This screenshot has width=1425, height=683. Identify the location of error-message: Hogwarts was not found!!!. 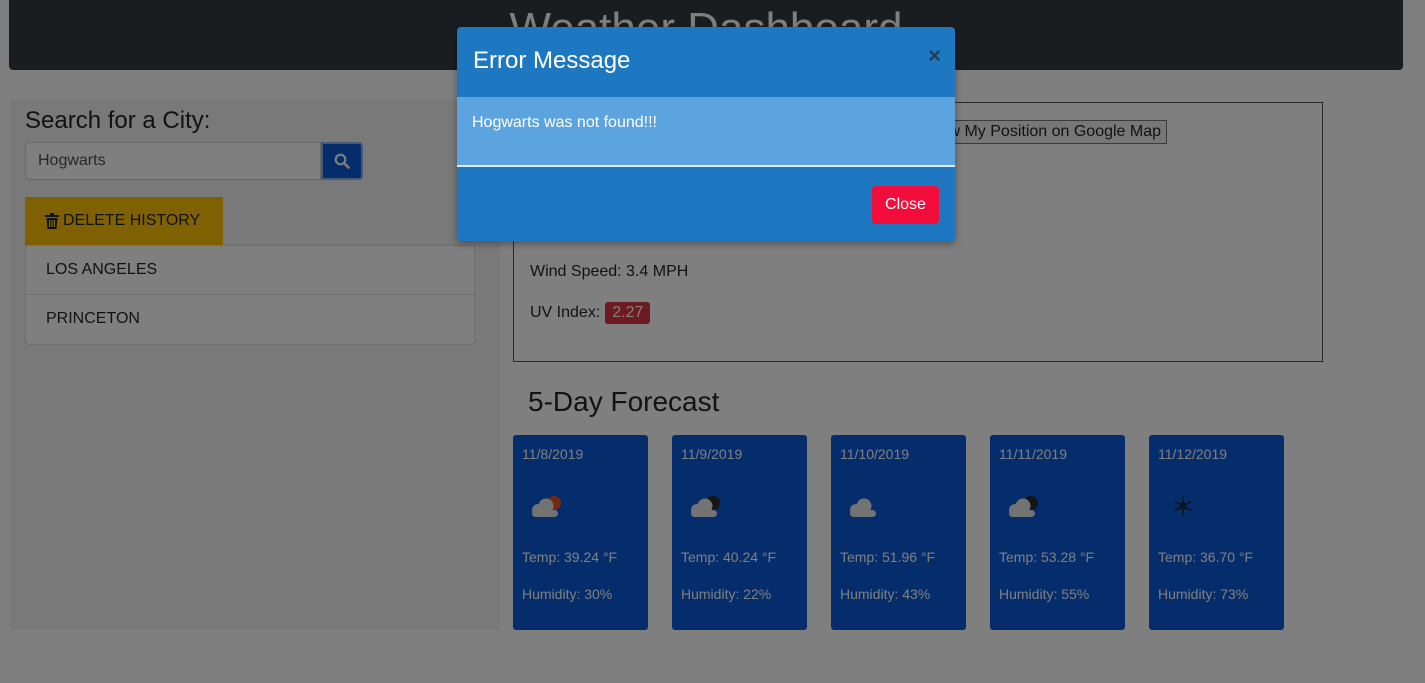
(564, 122).